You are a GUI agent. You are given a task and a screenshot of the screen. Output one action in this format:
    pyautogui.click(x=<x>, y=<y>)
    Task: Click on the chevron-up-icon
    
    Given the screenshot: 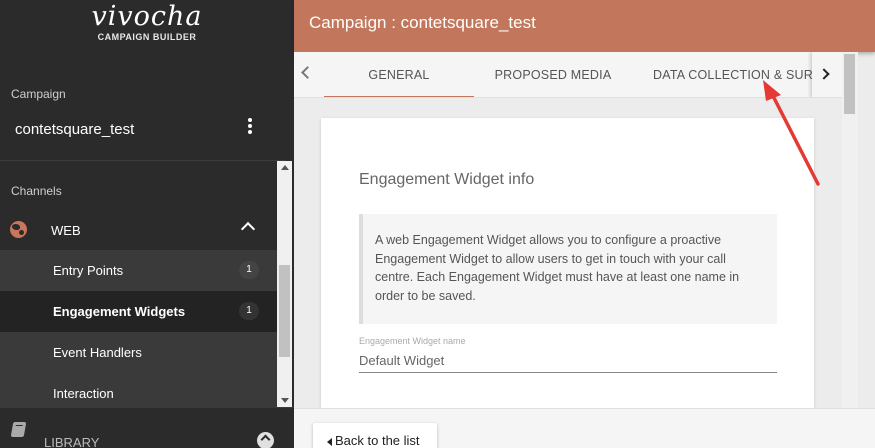 What is the action you would take?
    pyautogui.click(x=248, y=229)
    